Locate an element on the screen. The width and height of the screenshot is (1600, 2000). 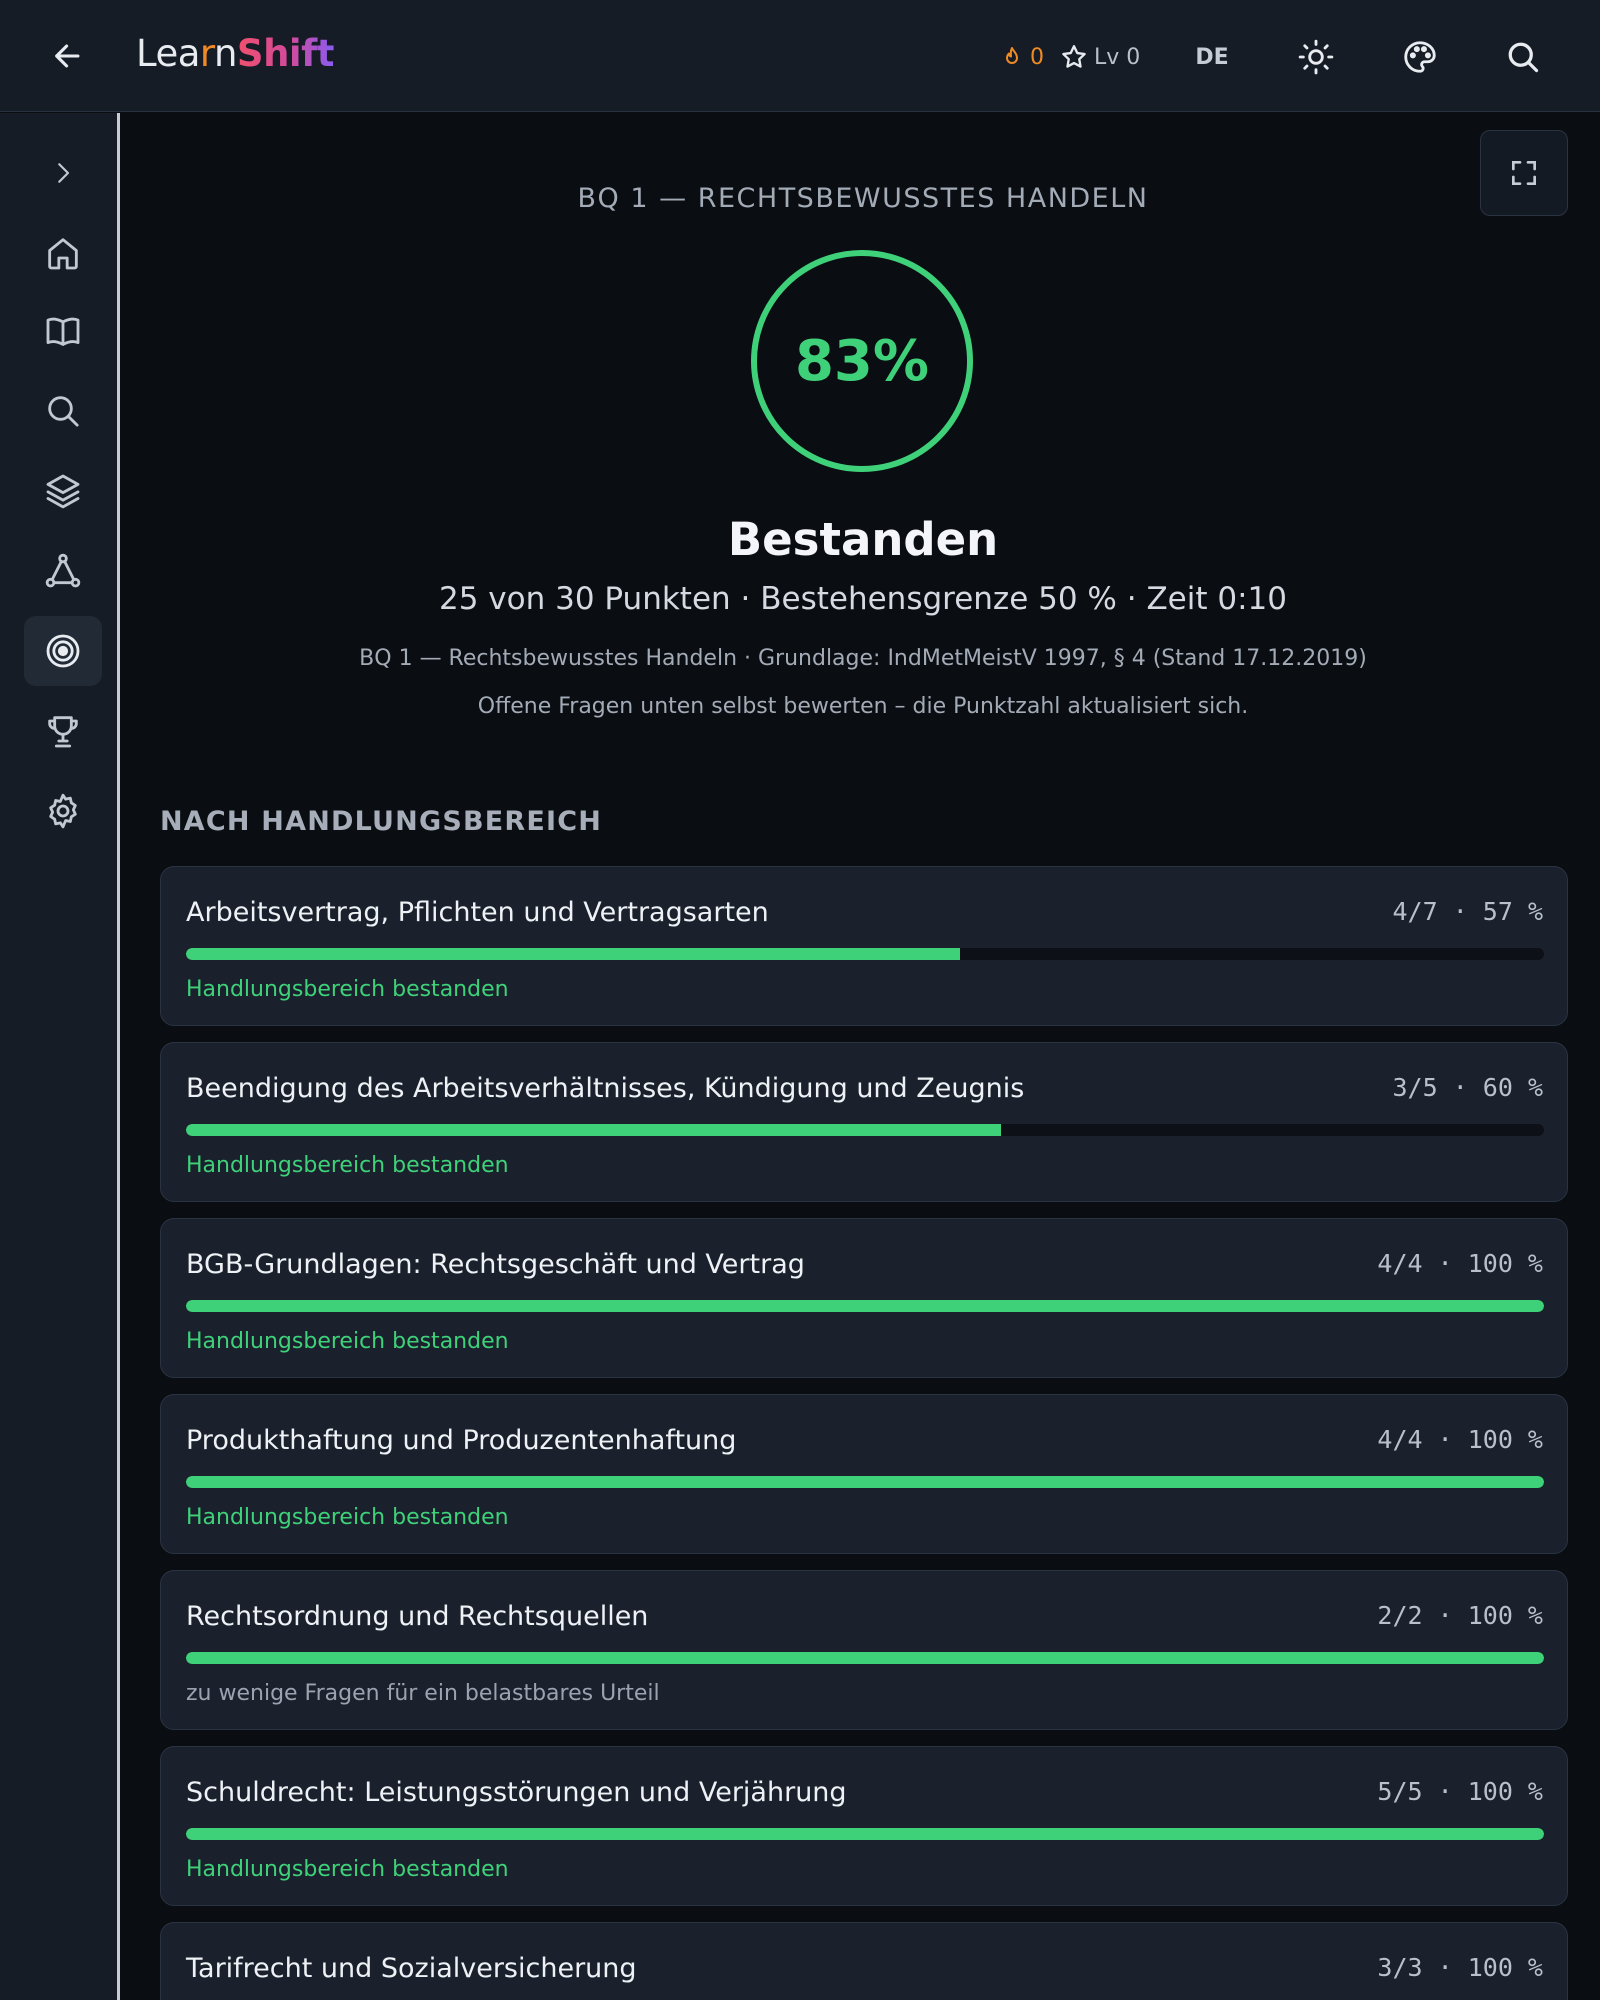
target-icon is located at coordinates (63, 651).